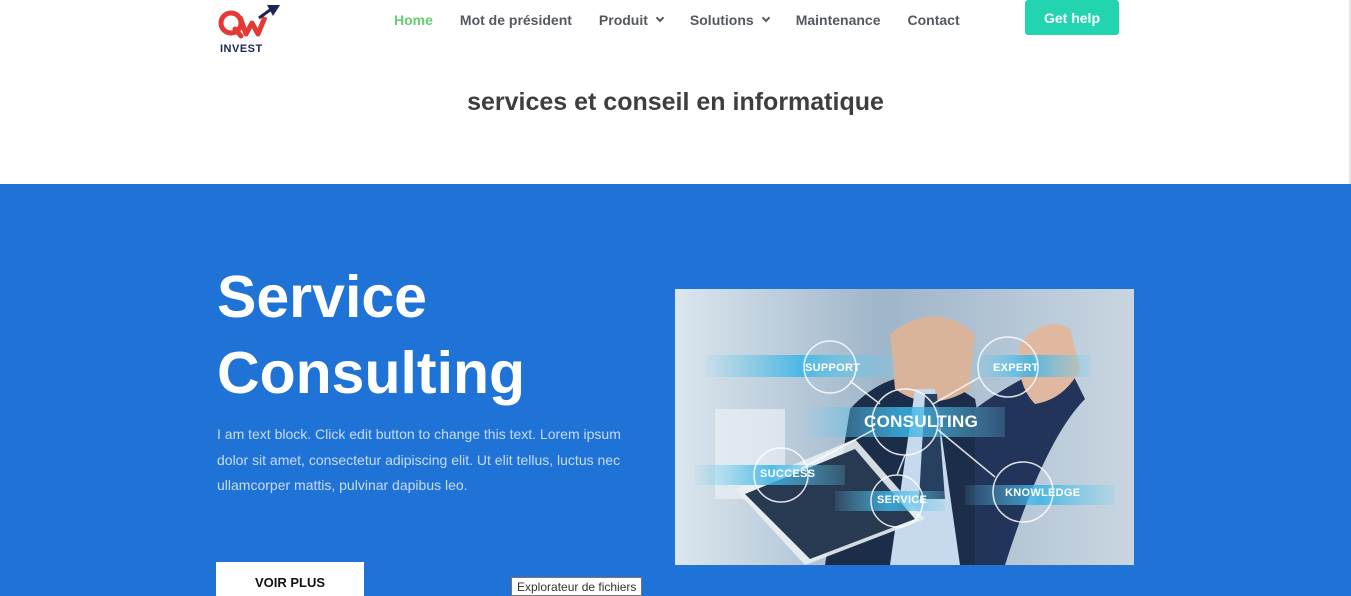 This screenshot has width=1351, height=596. Describe the element at coordinates (577, 586) in the screenshot. I see `taskbar-tooltip: Explorateur de fichiers` at that location.